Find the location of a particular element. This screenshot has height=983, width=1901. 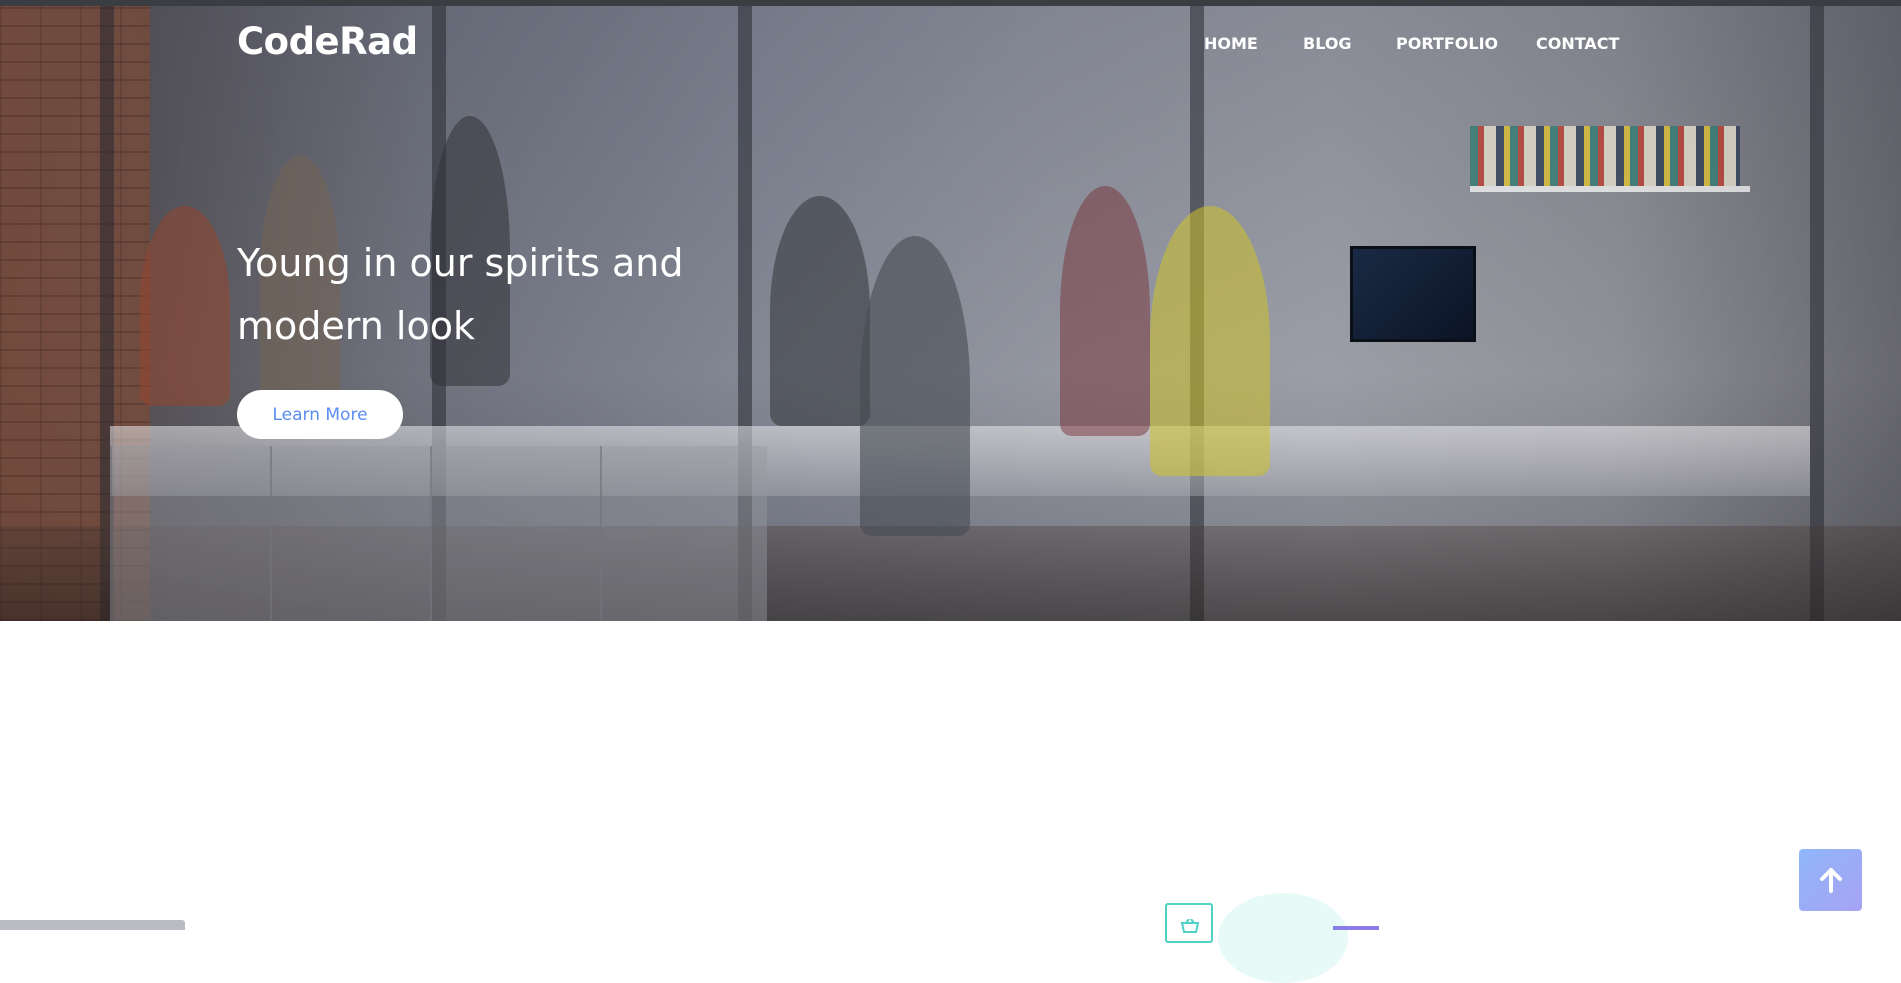

monitor is located at coordinates (1413, 294).